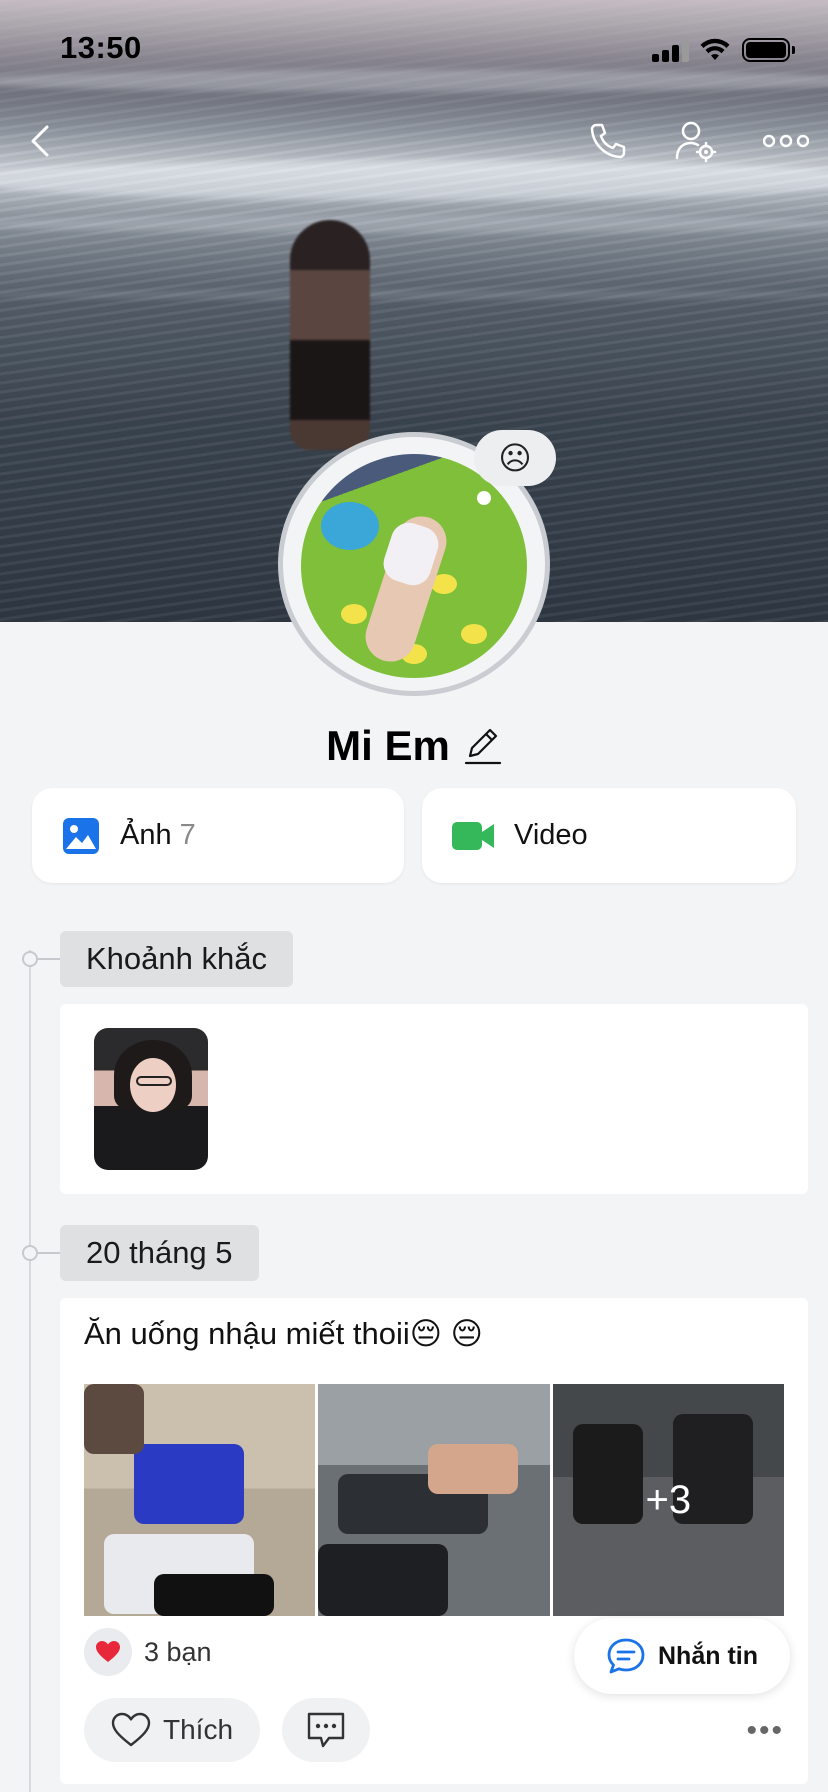 This screenshot has height=1792, width=828. I want to click on post-date-tag: 20 tháng 5, so click(159, 1253).